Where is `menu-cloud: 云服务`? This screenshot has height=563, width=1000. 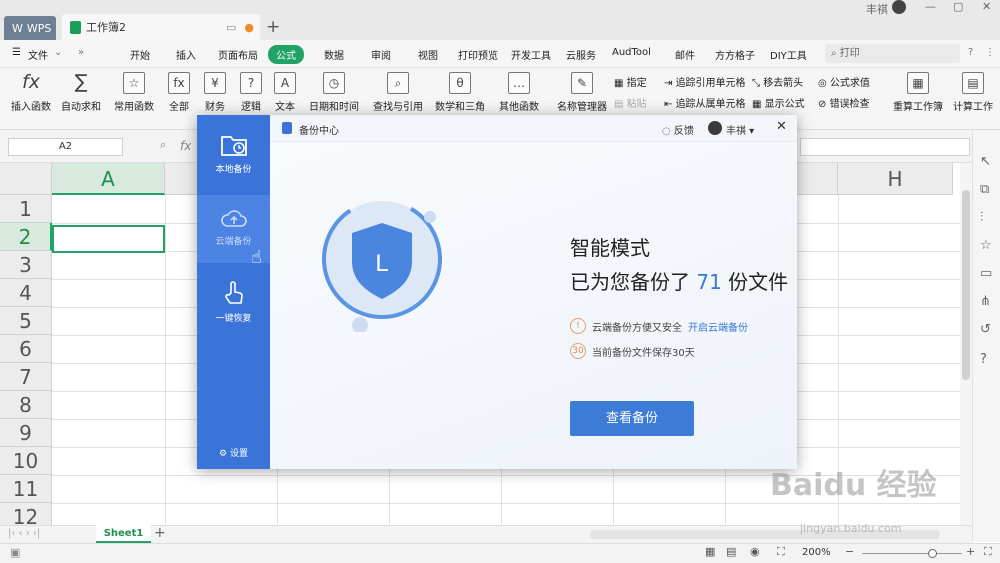 menu-cloud: 云服务 is located at coordinates (581, 54).